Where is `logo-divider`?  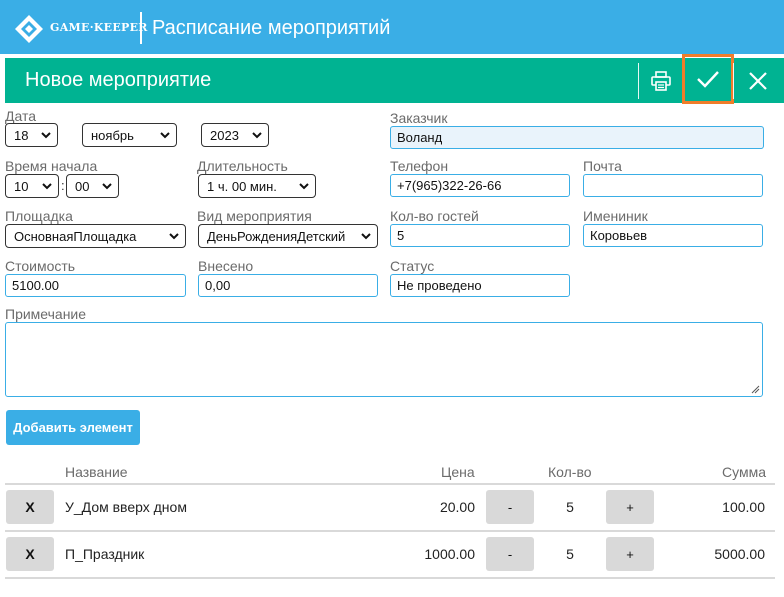
logo-divider is located at coordinates (141, 28).